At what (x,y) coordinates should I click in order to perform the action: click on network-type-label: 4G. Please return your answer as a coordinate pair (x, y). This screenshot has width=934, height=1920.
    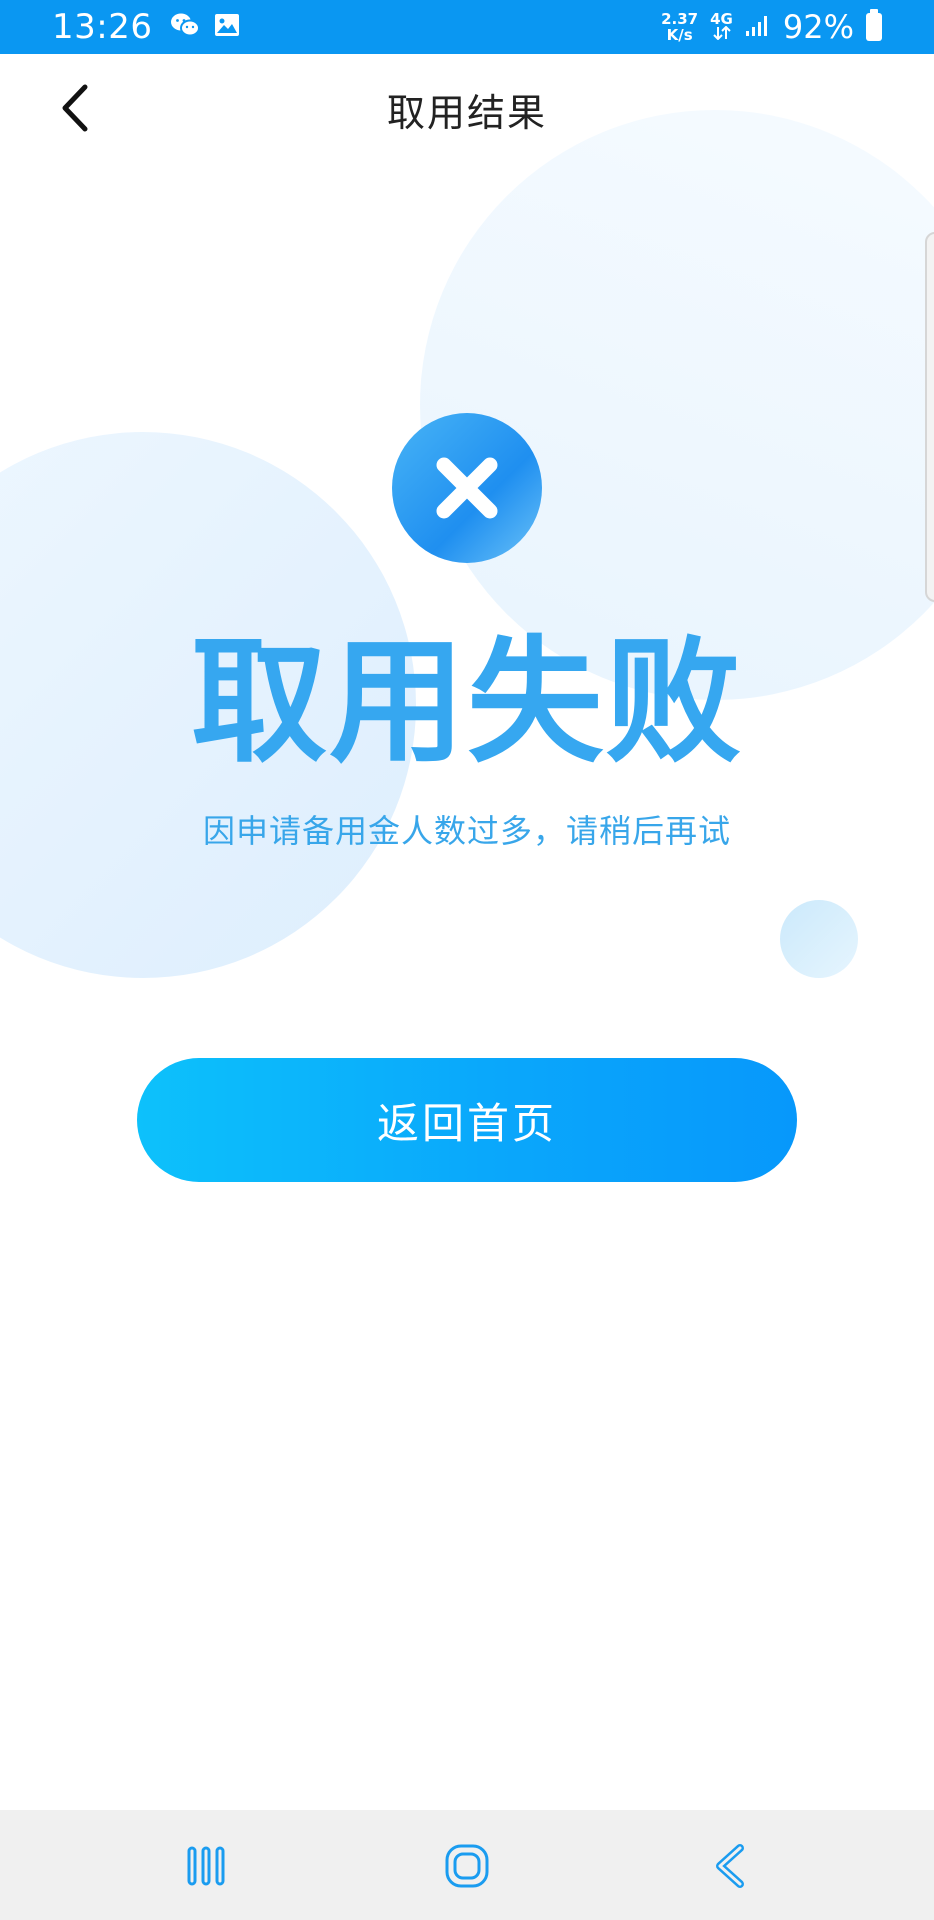
    Looking at the image, I should click on (721, 19).